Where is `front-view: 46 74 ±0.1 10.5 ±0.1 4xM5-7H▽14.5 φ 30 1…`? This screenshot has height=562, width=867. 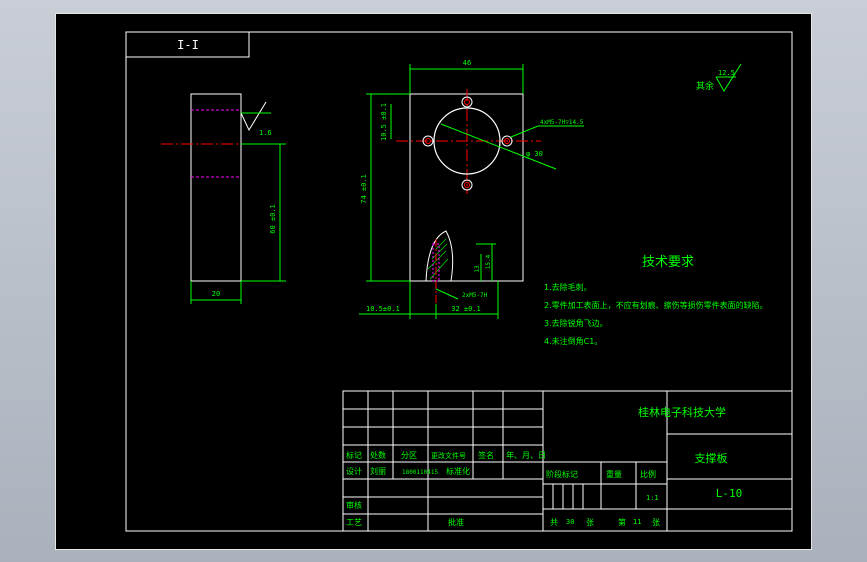 front-view: 46 74 ±0.1 10.5 ±0.1 4xM5-7H▽14.5 φ 30 1… is located at coordinates (471, 189).